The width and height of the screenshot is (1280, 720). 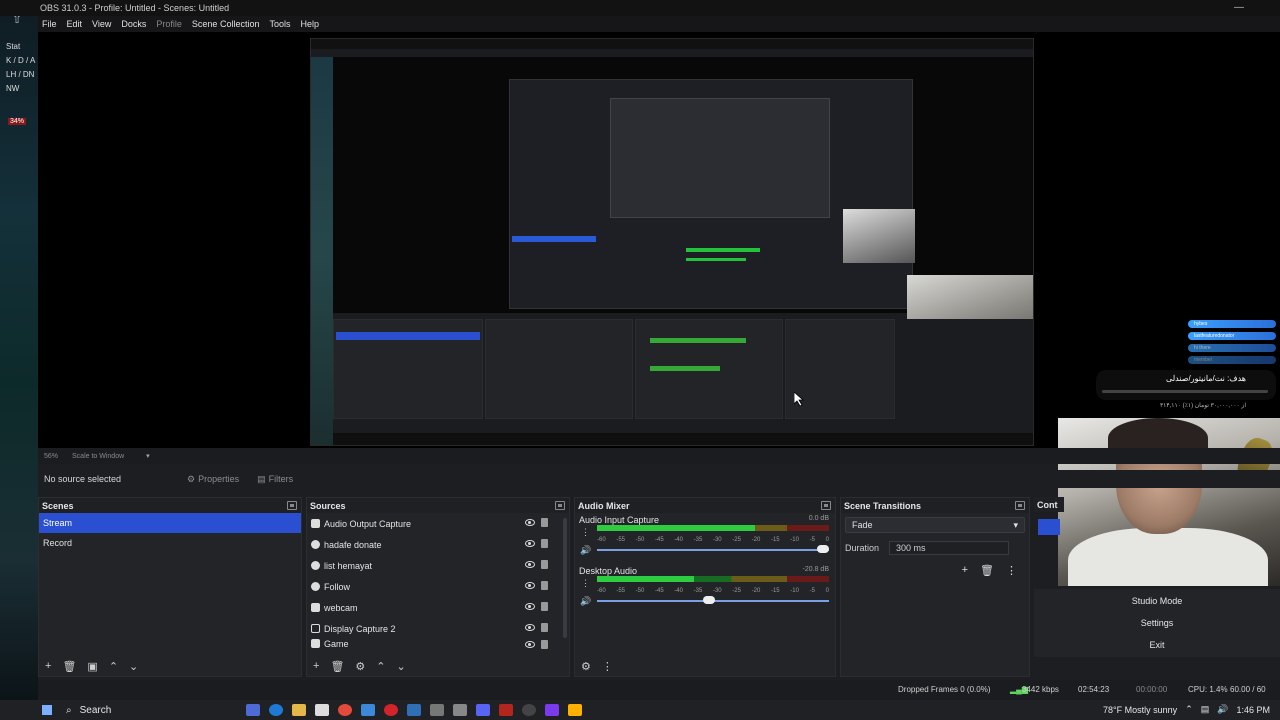 I want to click on duration-input: 300 ms, so click(x=949, y=548).